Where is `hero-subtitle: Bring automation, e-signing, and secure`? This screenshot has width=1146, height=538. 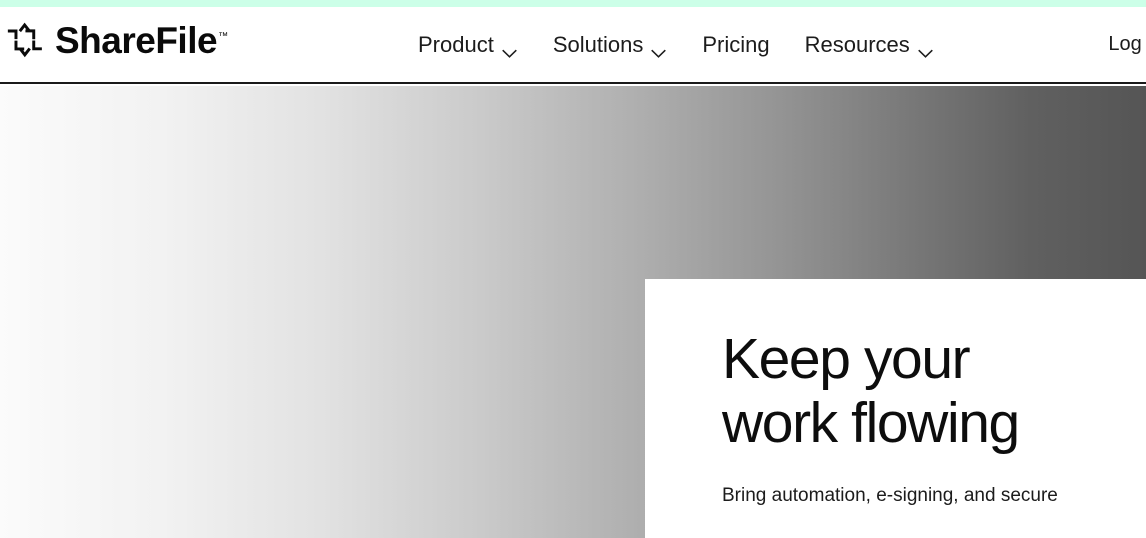
hero-subtitle: Bring automation, e-signing, and secure is located at coordinates (890, 495).